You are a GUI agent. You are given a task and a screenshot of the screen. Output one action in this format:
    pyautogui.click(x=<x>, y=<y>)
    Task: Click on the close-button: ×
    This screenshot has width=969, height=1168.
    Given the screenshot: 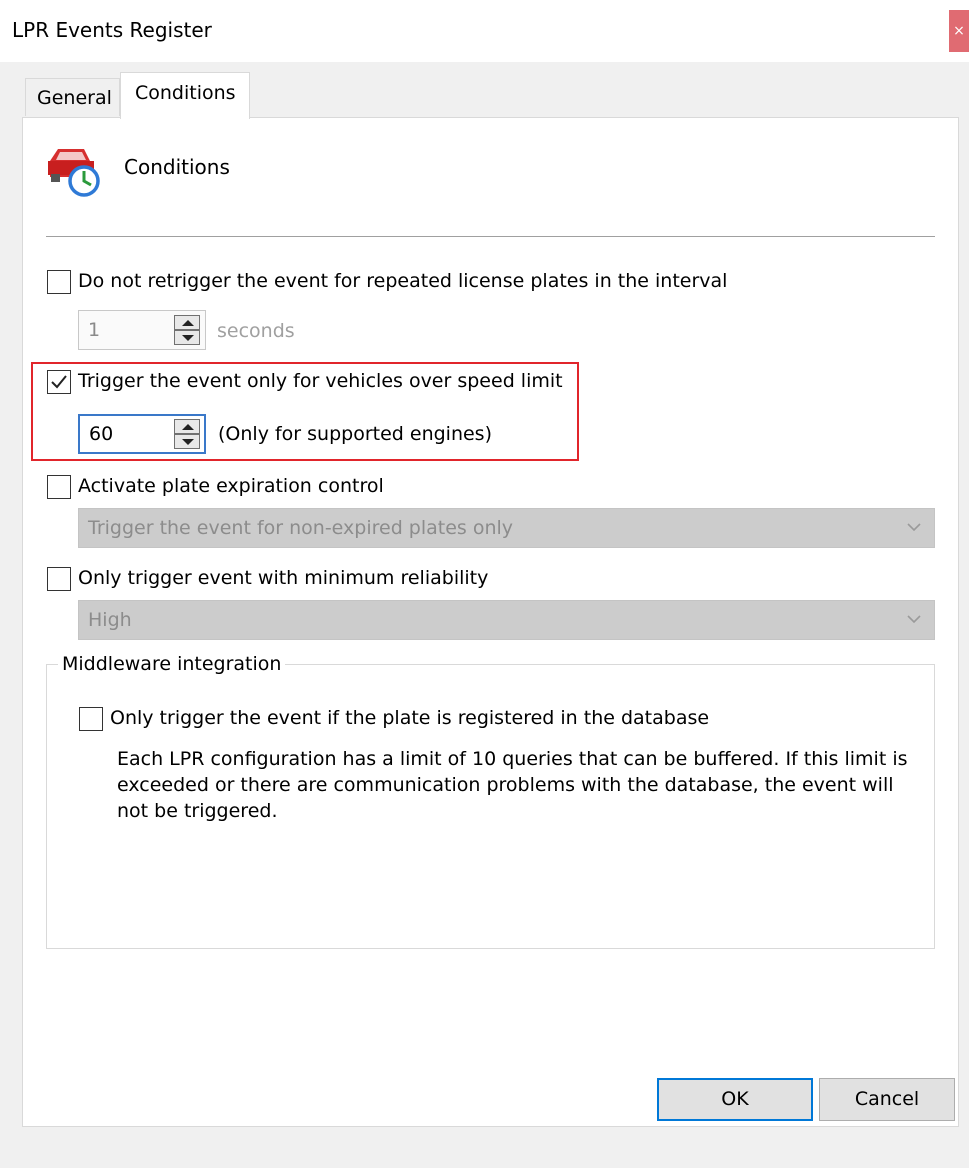 What is the action you would take?
    pyautogui.click(x=959, y=31)
    